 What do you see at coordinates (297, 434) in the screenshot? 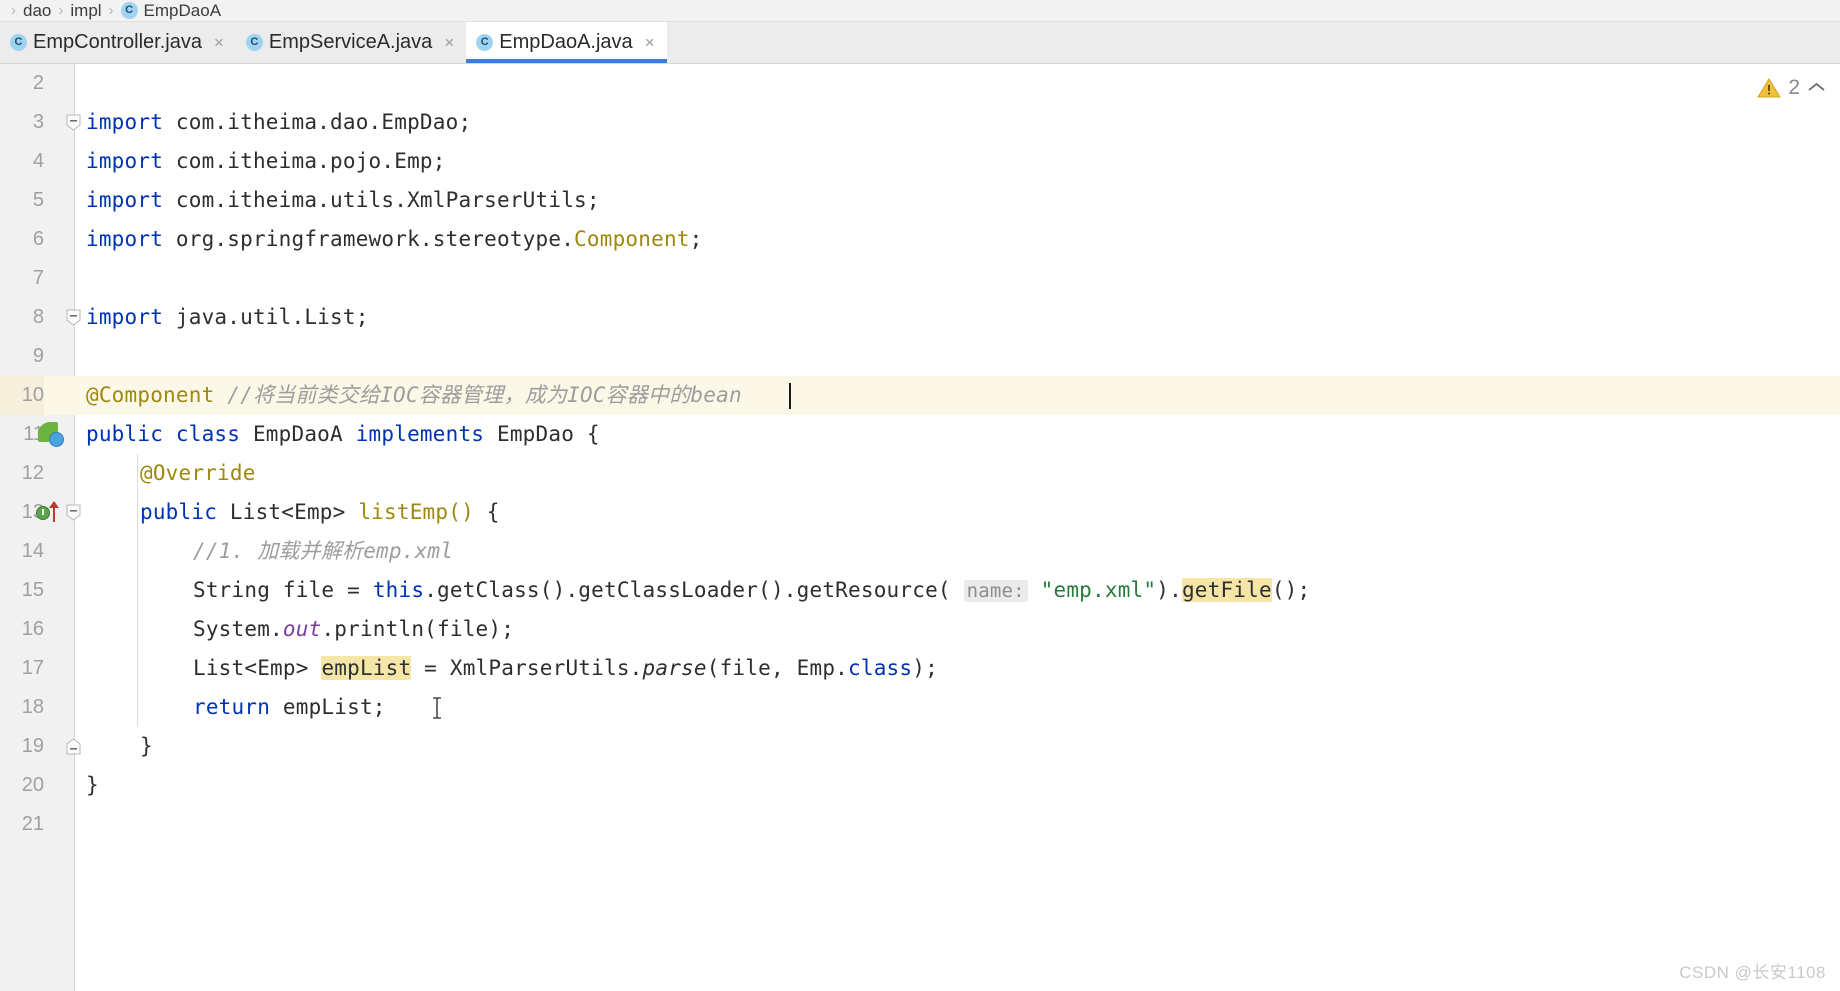
I see `class-name: EmpDaoA` at bounding box center [297, 434].